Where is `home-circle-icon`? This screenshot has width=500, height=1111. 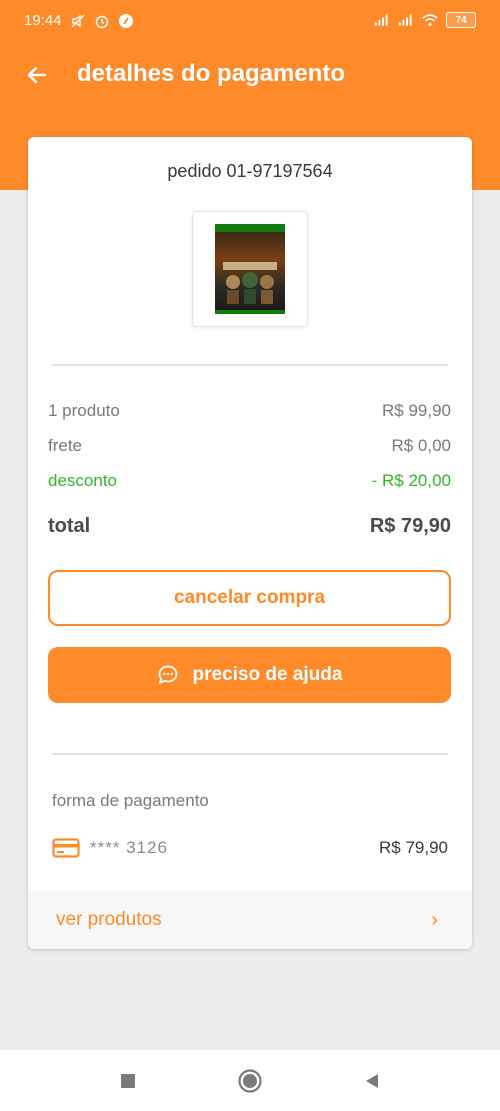
home-circle-icon is located at coordinates (250, 1080).